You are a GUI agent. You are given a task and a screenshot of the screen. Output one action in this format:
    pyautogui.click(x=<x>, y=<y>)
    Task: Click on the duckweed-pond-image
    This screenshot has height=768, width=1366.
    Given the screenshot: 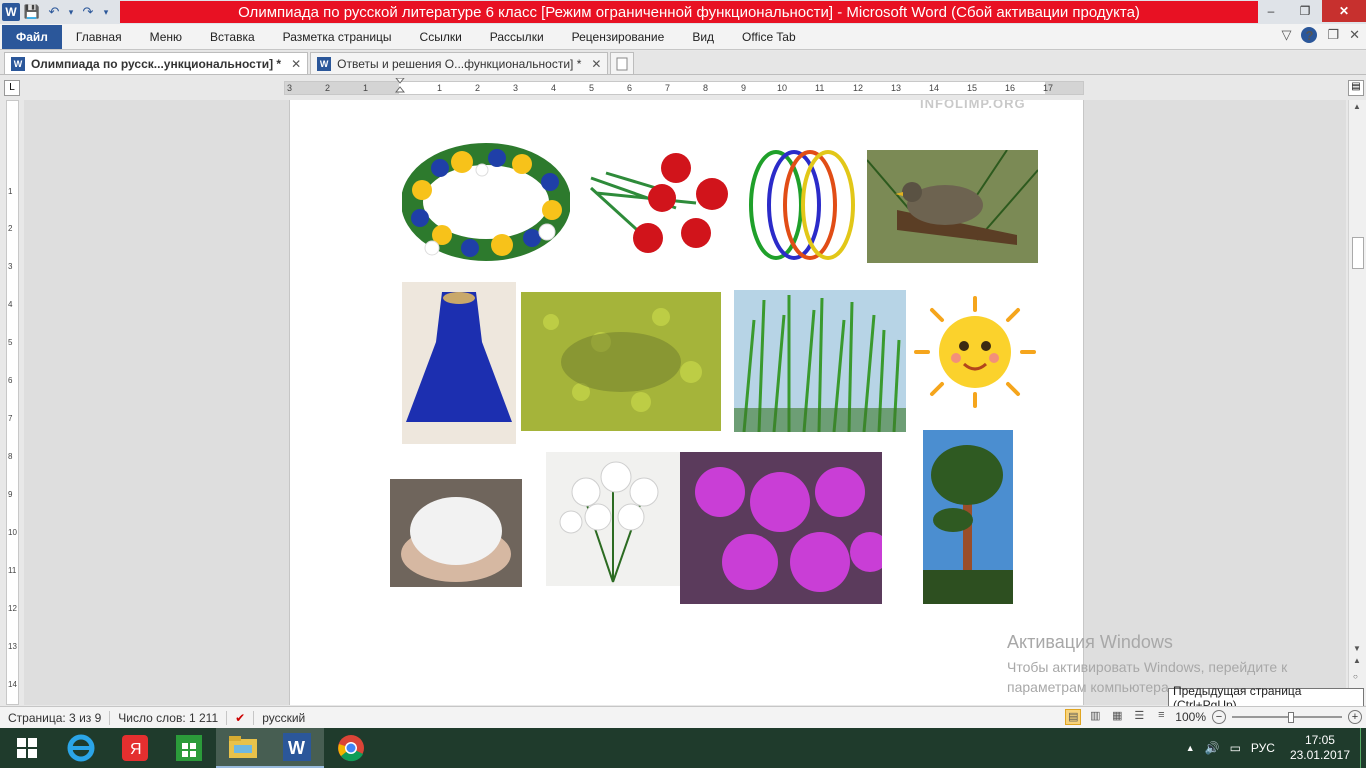 What is the action you would take?
    pyautogui.click(x=621, y=361)
    